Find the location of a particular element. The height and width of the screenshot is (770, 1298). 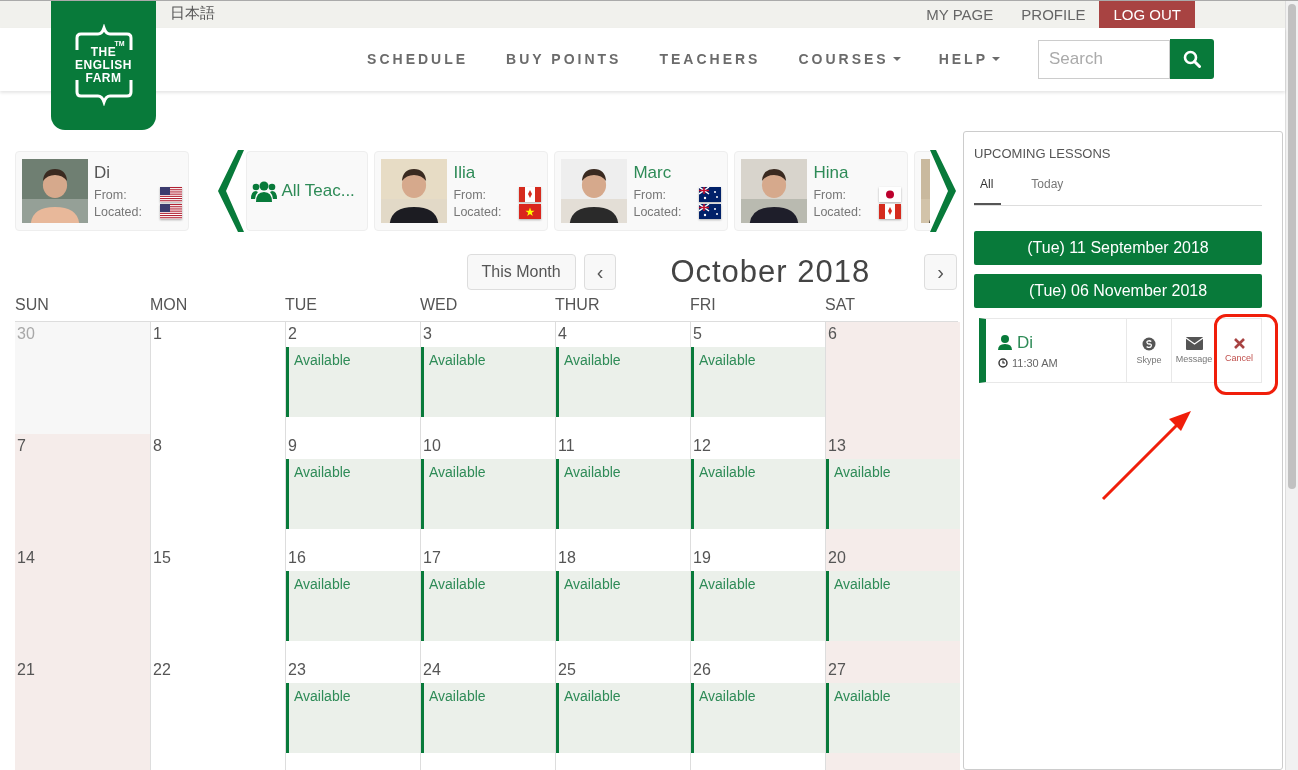

logout-button: LOG OUT is located at coordinates (1147, 14).